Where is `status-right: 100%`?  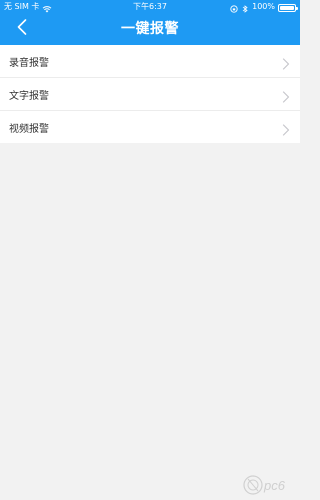
status-right: 100% is located at coordinates (264, 7).